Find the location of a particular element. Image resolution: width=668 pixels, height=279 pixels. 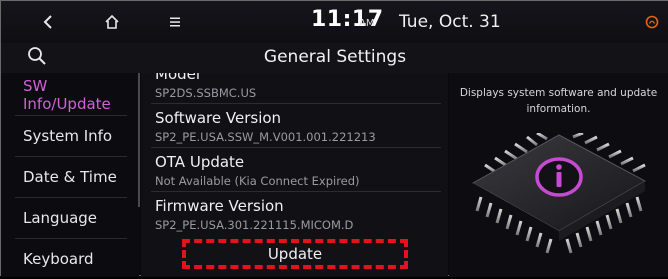

row-title: OTA Update is located at coordinates (200, 162).